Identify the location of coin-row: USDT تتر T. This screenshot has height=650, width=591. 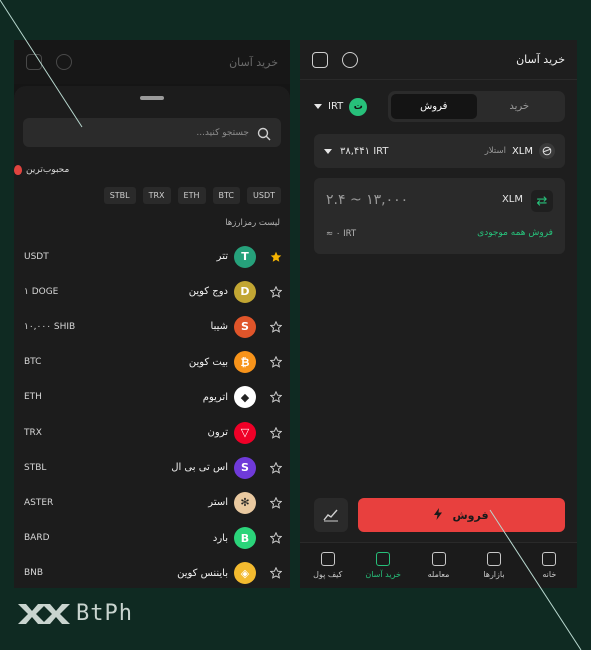
(152, 256).